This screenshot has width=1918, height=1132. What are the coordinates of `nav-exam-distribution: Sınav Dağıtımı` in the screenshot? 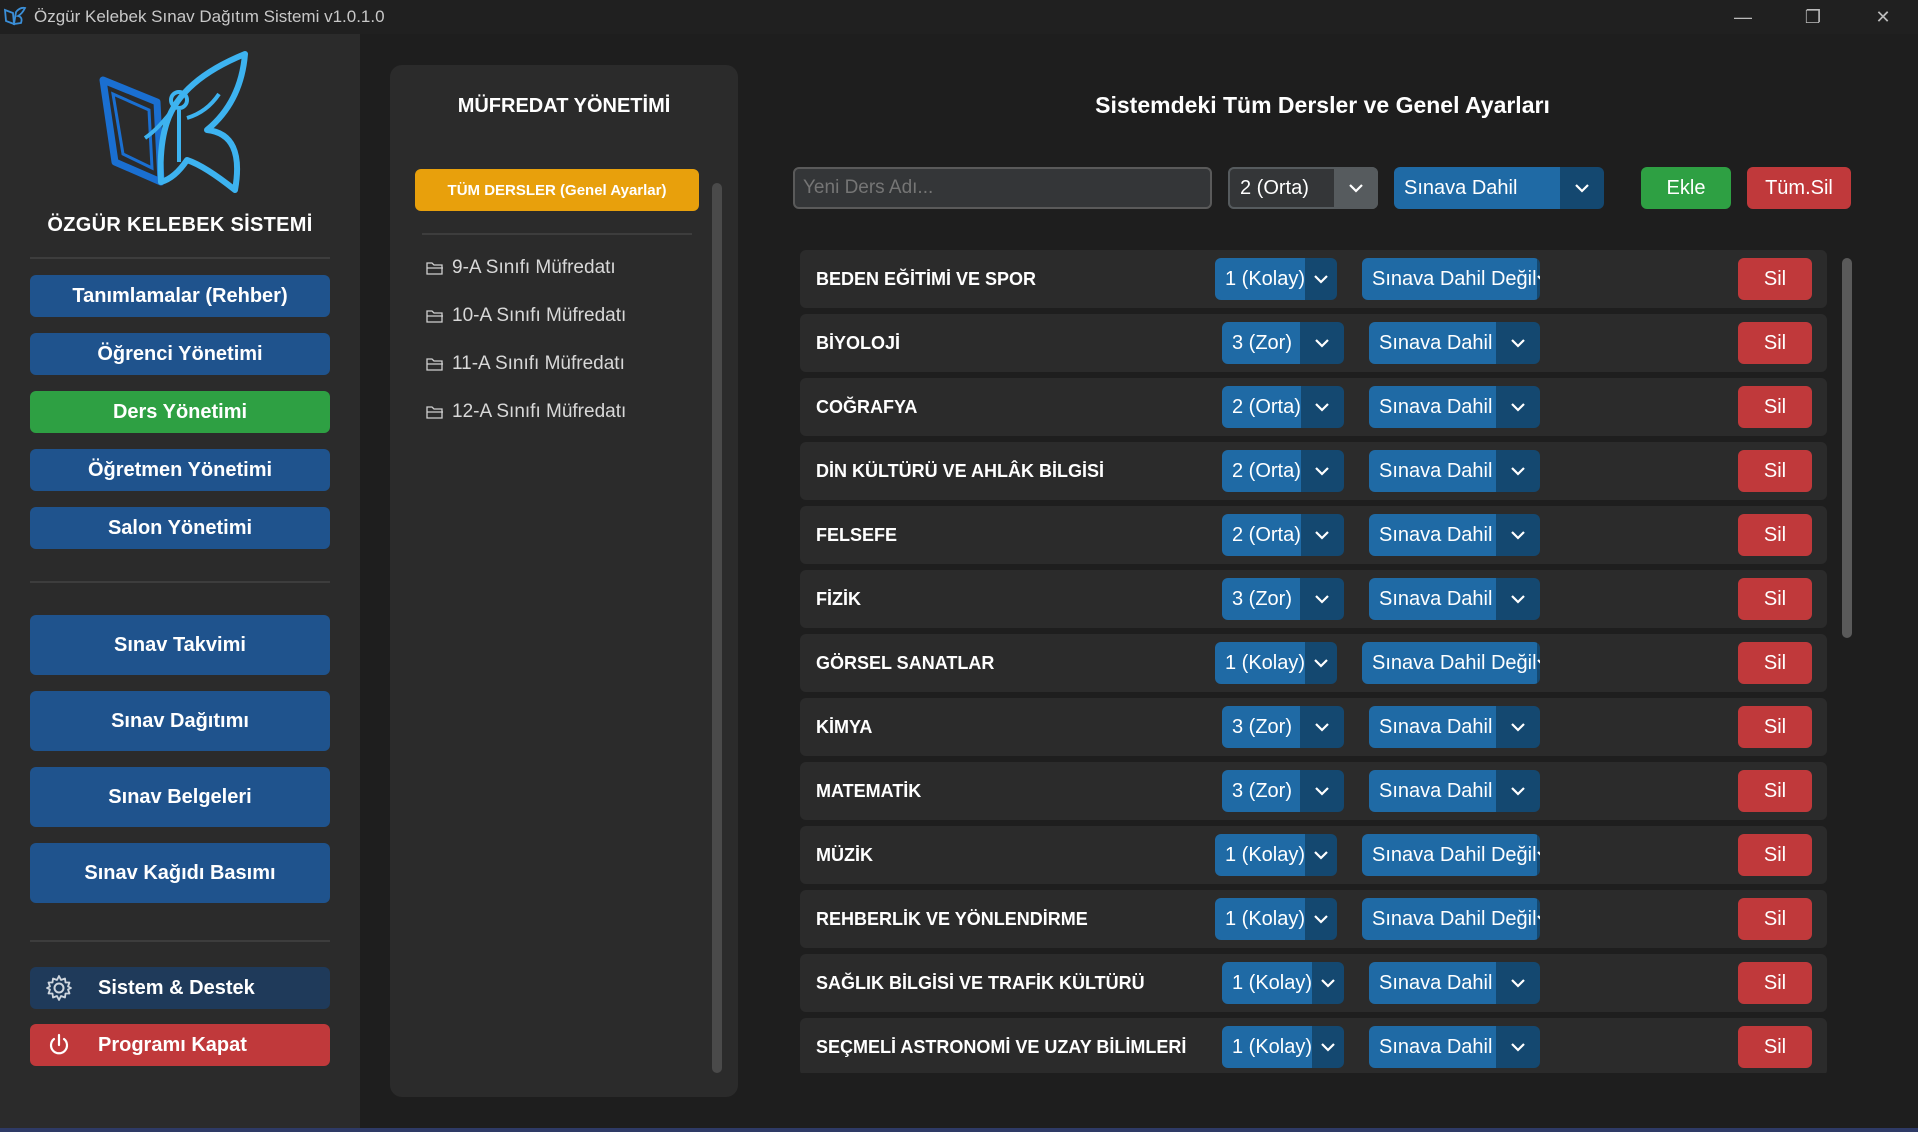 It's located at (180, 721).